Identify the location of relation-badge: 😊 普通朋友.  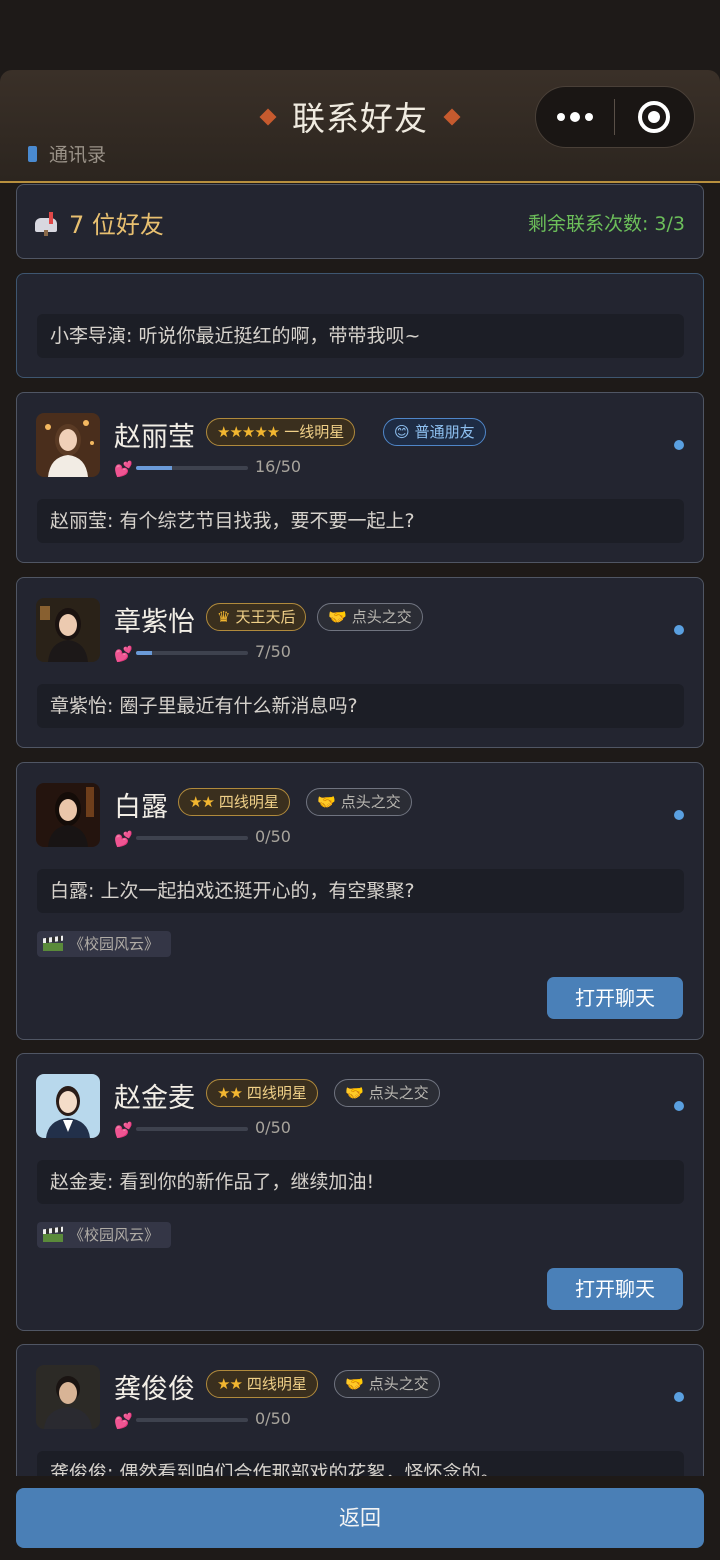
(434, 432).